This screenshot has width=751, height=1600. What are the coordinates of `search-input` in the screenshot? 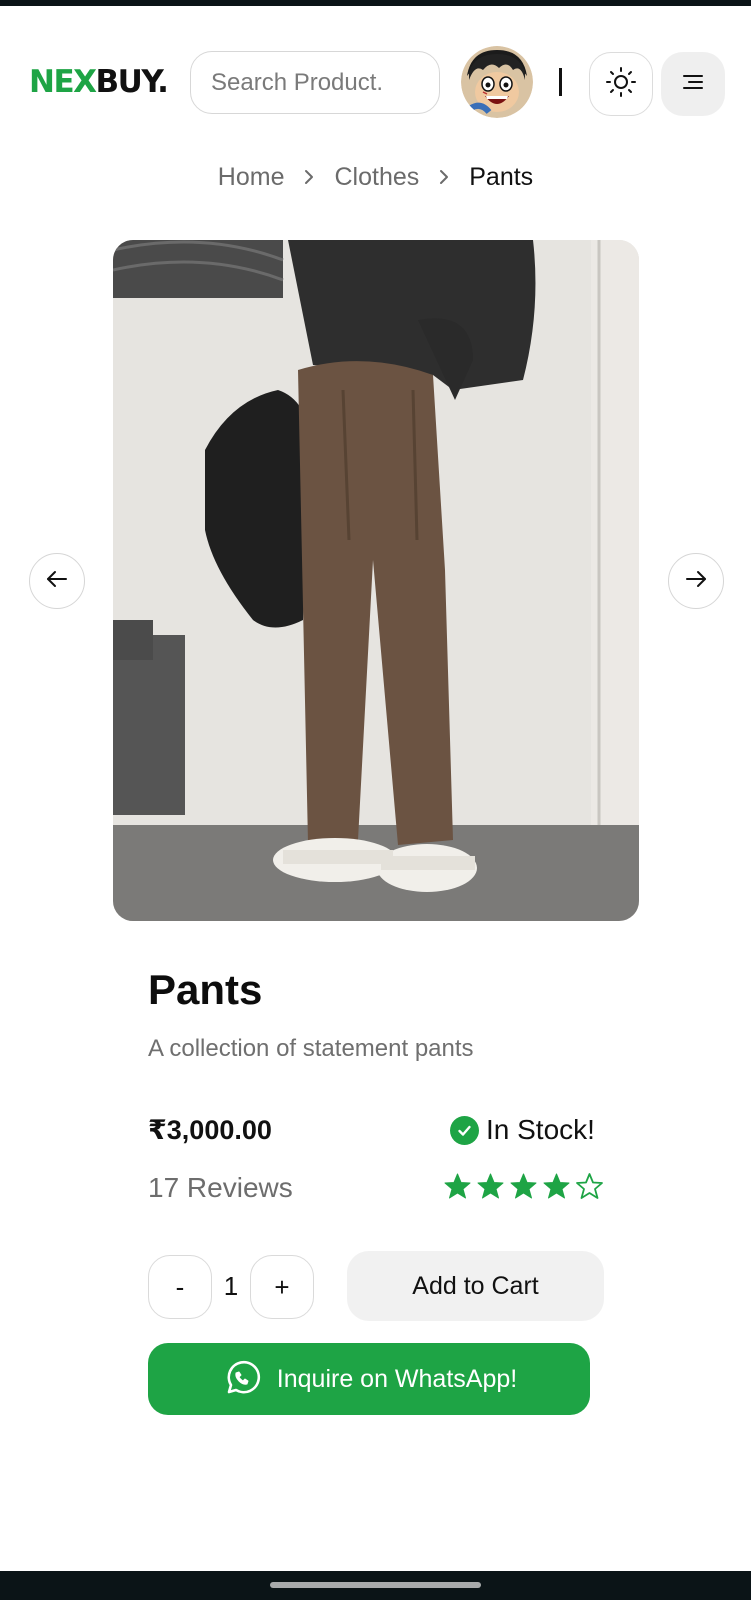 It's located at (315, 82).